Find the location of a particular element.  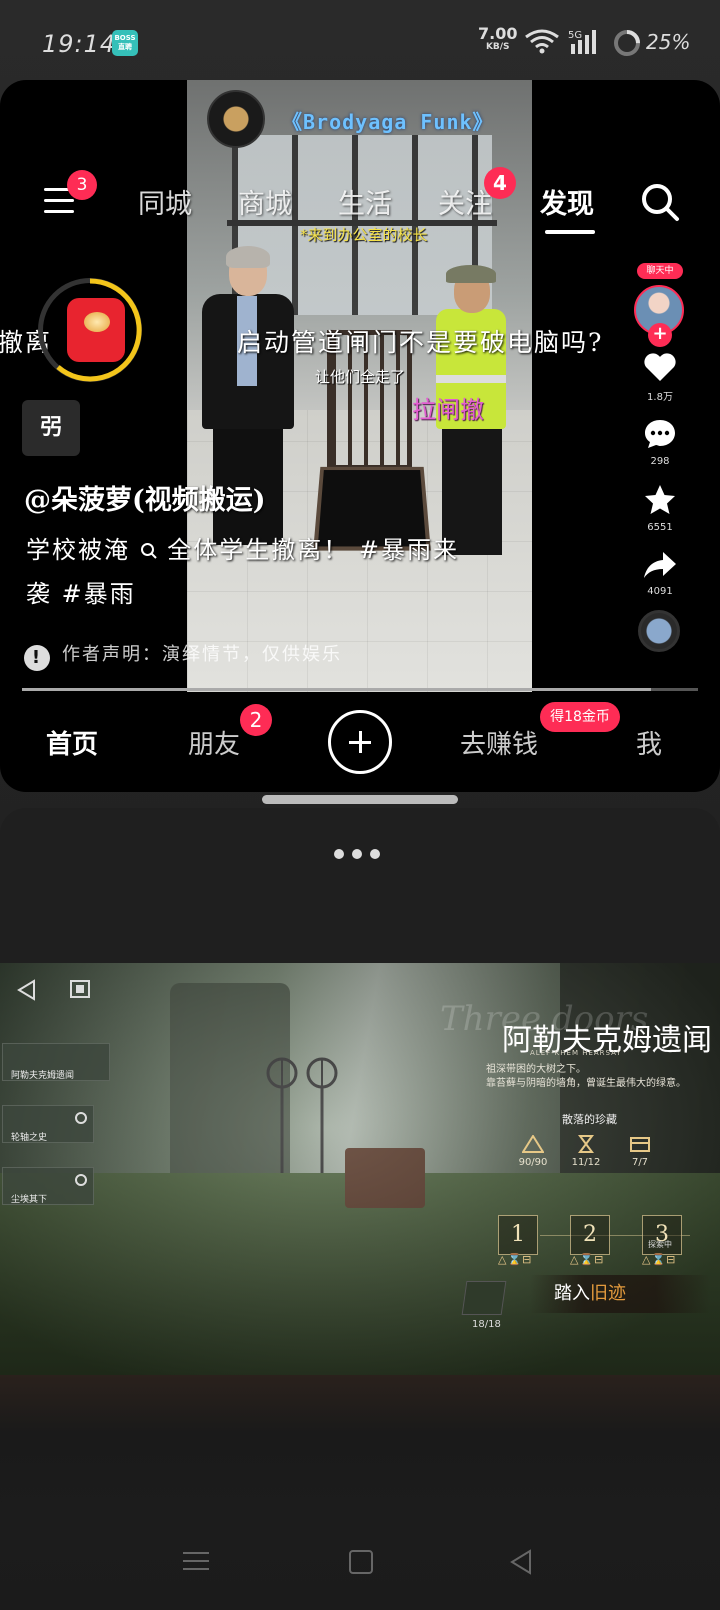

home-square-icon is located at coordinates (361, 1562).